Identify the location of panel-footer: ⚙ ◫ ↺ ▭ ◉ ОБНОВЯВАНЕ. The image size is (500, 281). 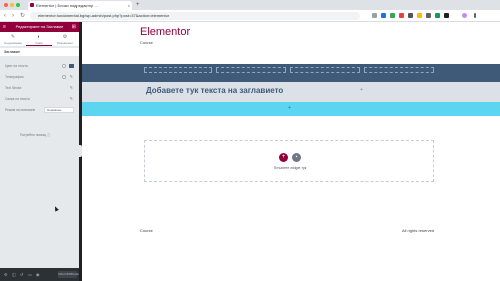
(39, 274).